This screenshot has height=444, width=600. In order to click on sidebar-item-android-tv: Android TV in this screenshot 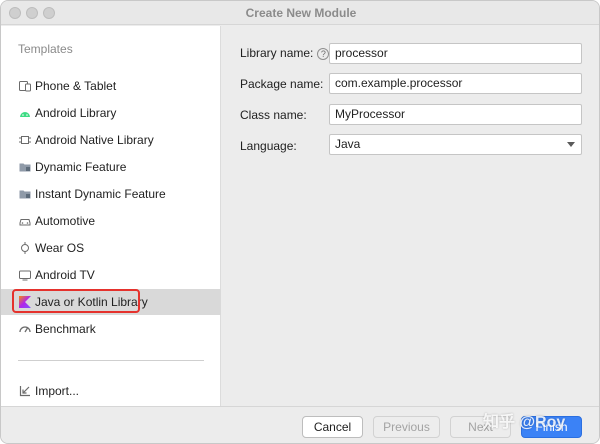, I will do `click(111, 275)`.